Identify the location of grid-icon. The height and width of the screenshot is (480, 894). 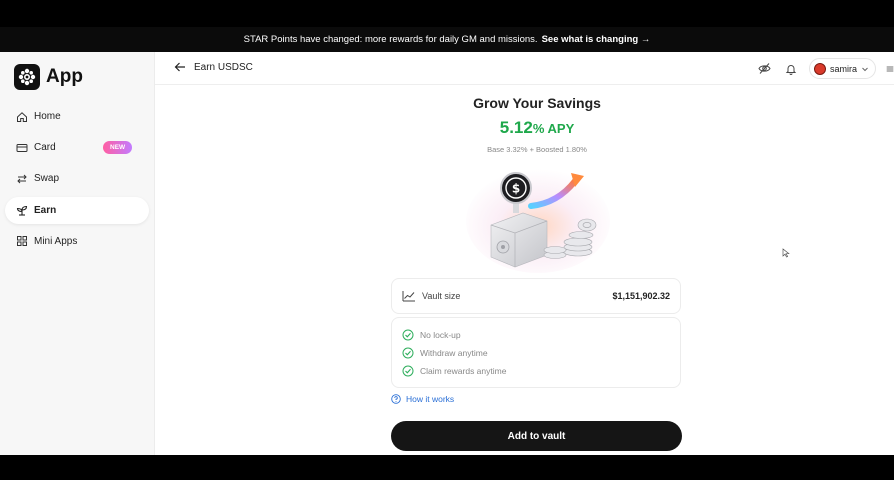
(22, 241).